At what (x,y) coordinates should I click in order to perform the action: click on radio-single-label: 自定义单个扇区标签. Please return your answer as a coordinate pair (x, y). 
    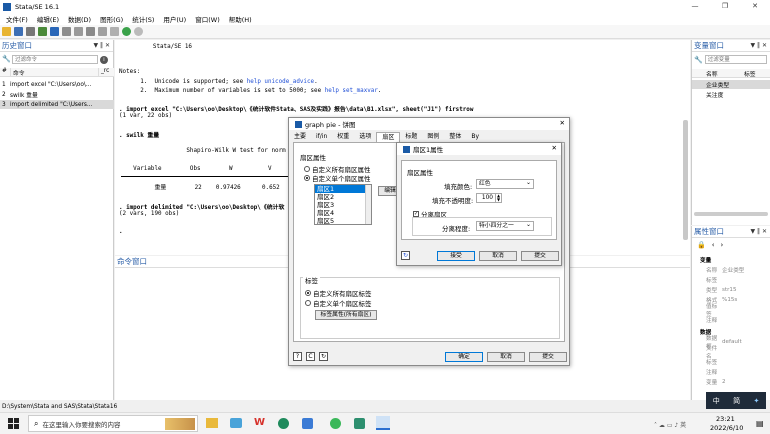
    Looking at the image, I should click on (338, 303).